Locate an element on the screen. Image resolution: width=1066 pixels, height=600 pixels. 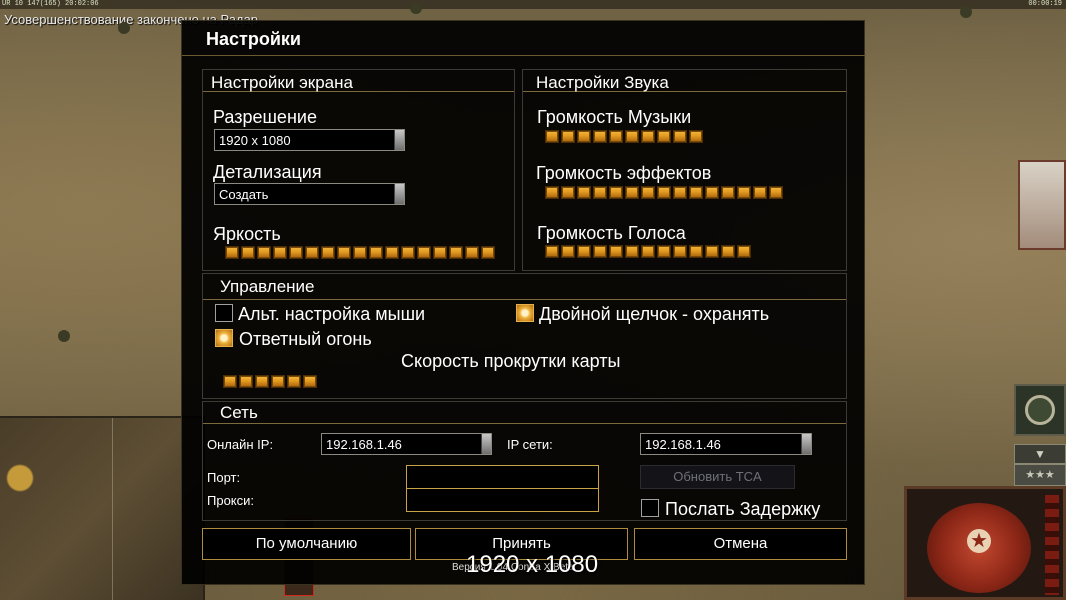
proxy-input is located at coordinates (502, 500).